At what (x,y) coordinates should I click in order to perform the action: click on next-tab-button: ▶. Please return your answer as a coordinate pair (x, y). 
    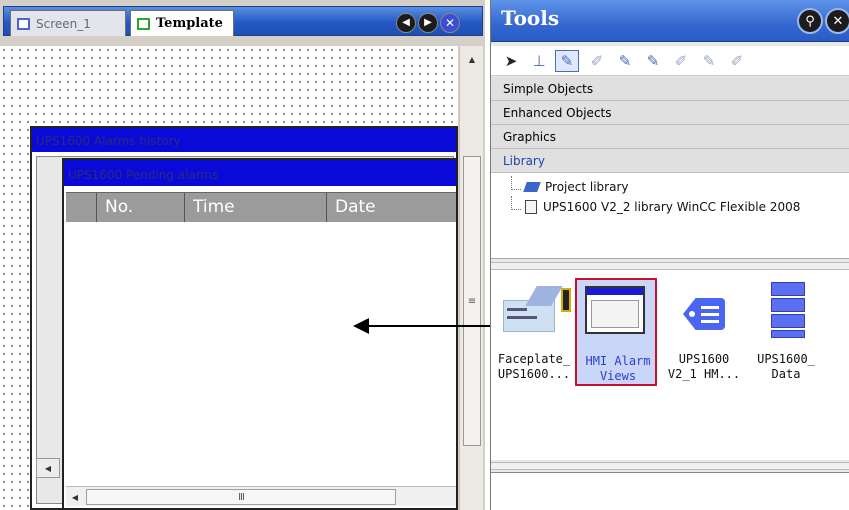
    Looking at the image, I should click on (428, 23).